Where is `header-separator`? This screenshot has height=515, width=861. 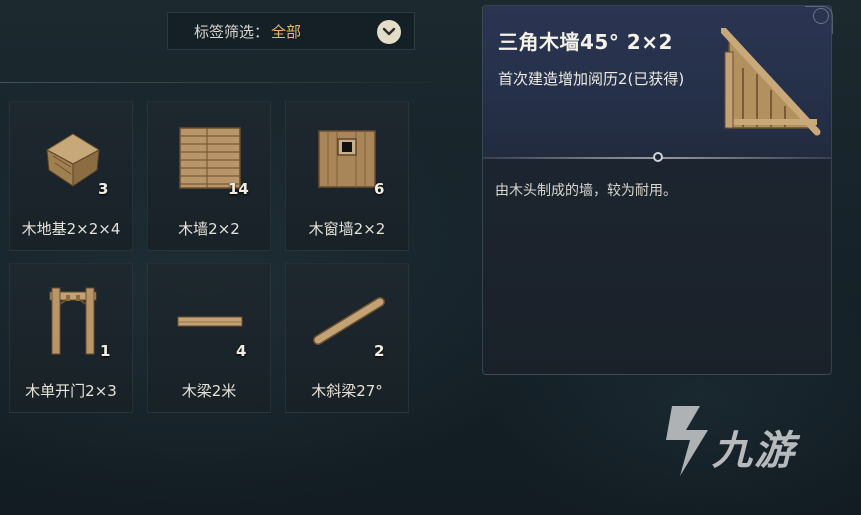
header-separator is located at coordinates (215, 82).